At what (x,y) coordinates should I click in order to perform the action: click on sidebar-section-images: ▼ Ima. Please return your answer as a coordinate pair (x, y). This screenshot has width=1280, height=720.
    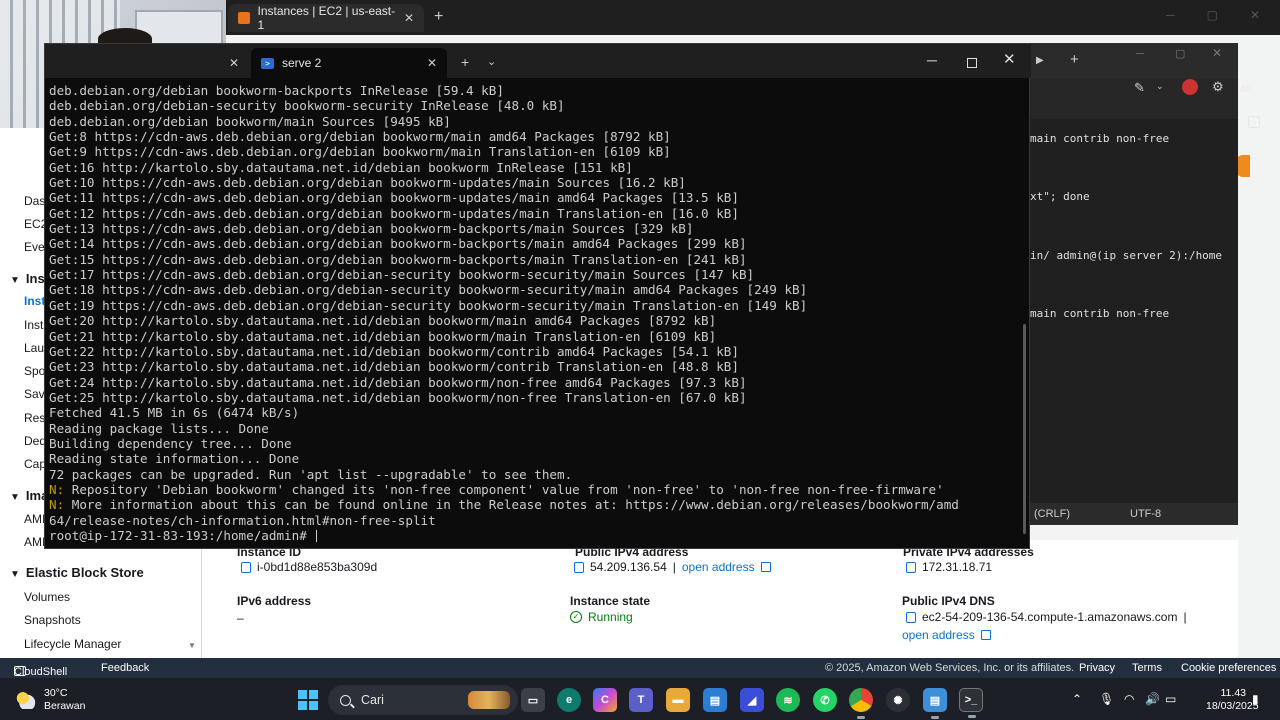
    Looking at the image, I should click on (29, 495).